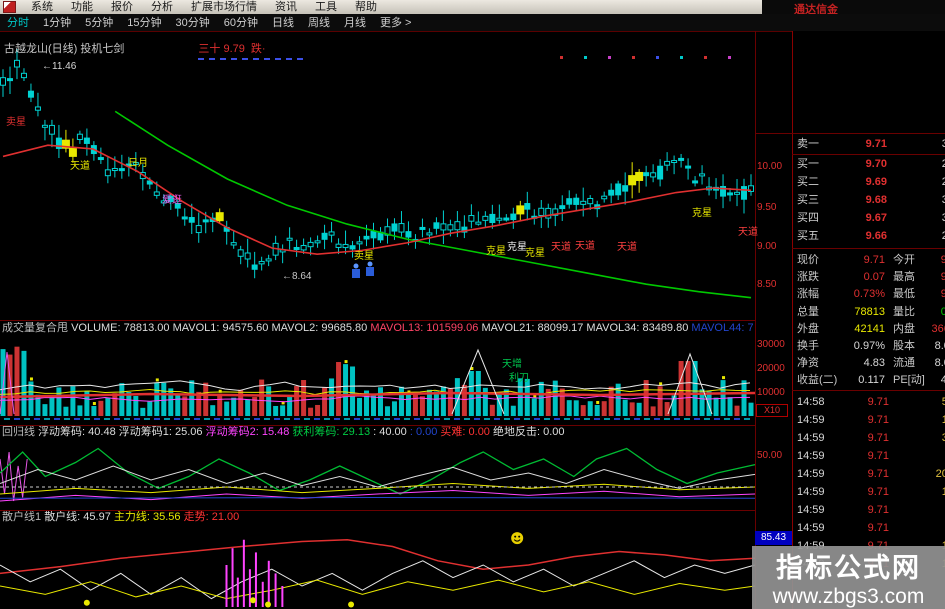  What do you see at coordinates (297, 276) in the screenshot?
I see `chart-annotation-5: ←8.64` at bounding box center [297, 276].